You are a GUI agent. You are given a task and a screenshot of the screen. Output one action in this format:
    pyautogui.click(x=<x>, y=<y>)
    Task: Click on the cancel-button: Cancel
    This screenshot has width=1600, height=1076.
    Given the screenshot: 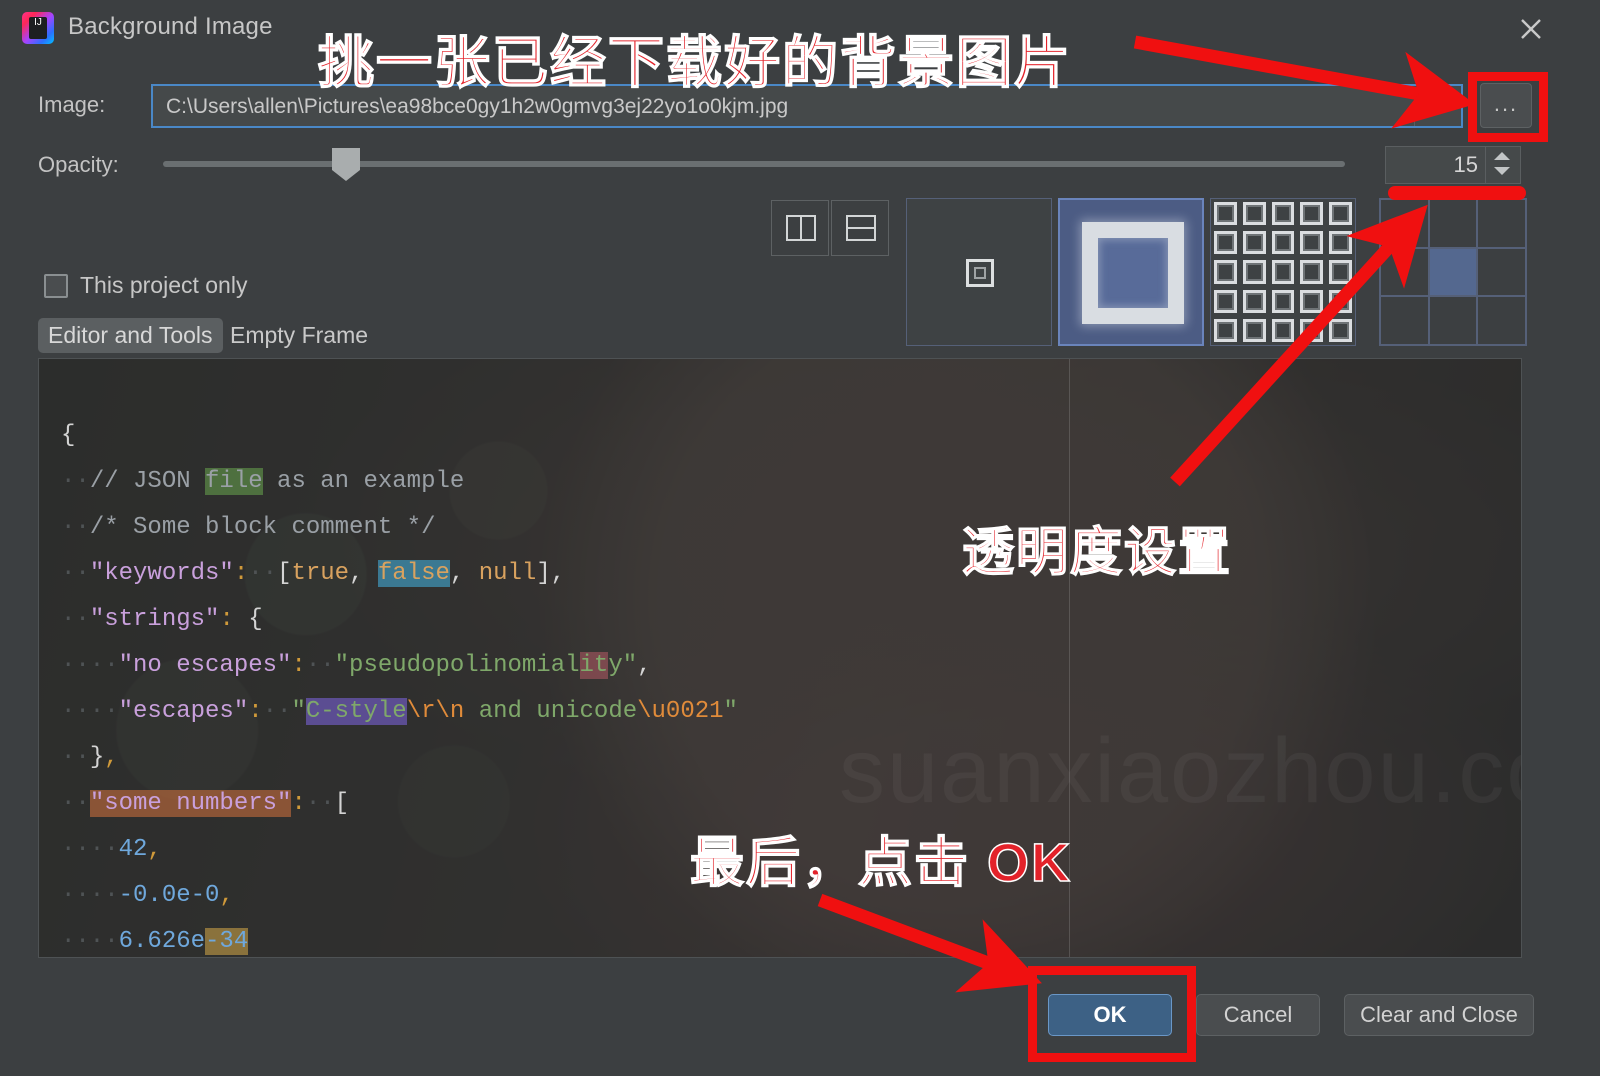 What is the action you would take?
    pyautogui.click(x=1258, y=1015)
    